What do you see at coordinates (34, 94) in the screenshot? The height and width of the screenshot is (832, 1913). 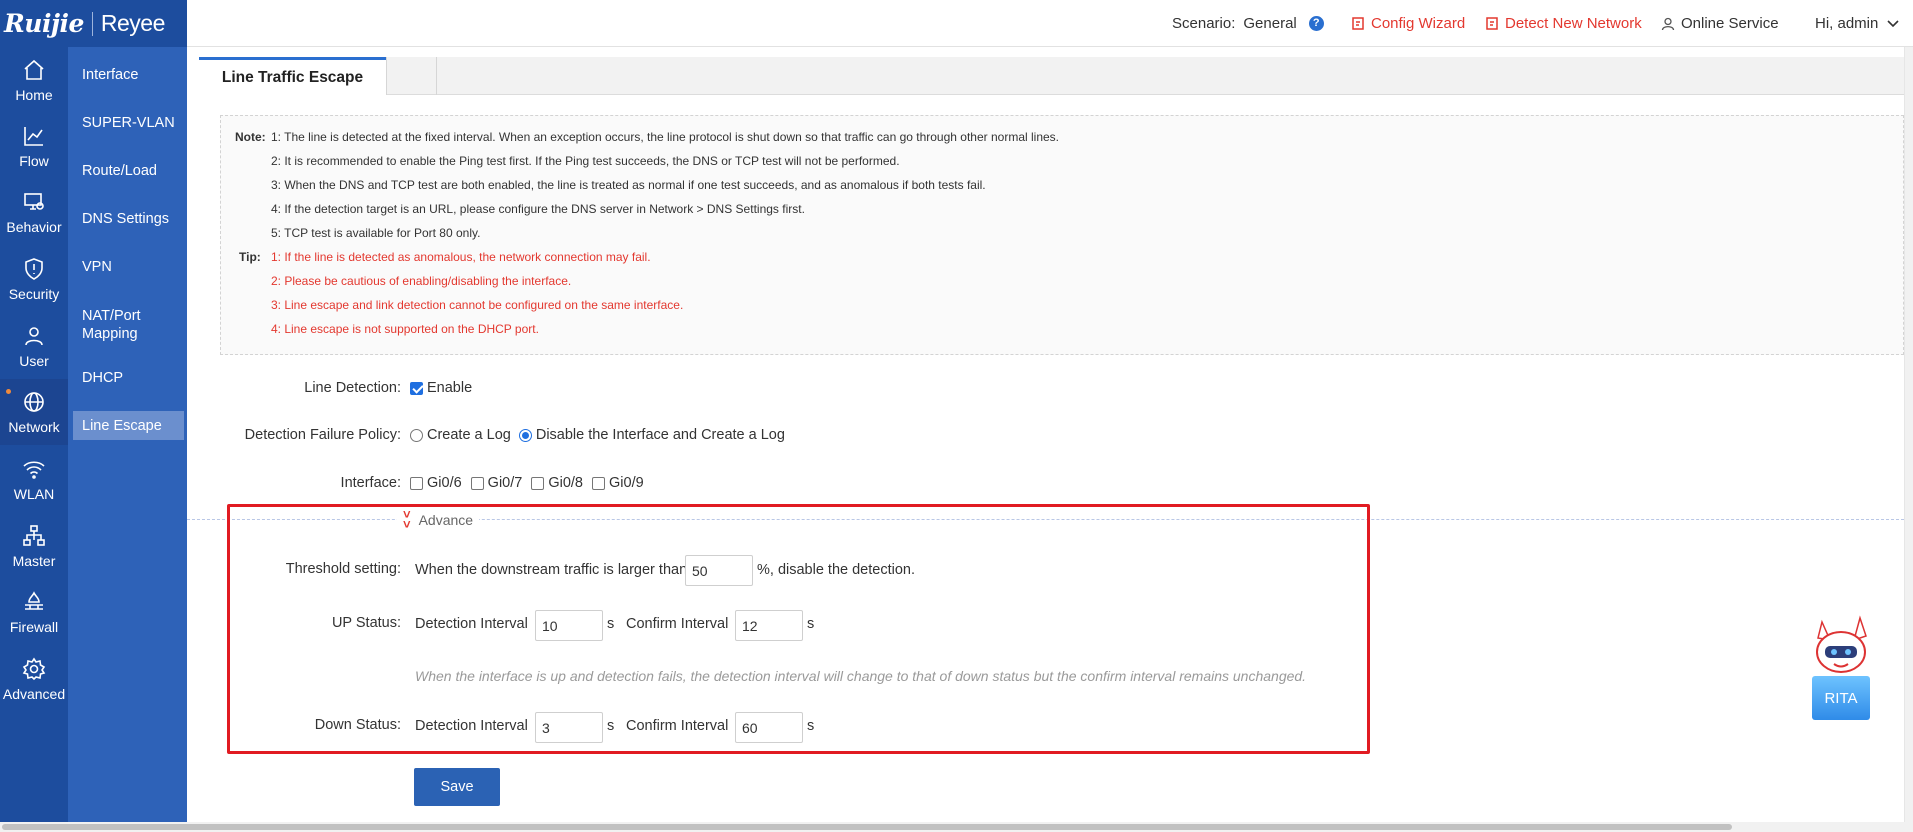 I see `nav-home-label: Home` at bounding box center [34, 94].